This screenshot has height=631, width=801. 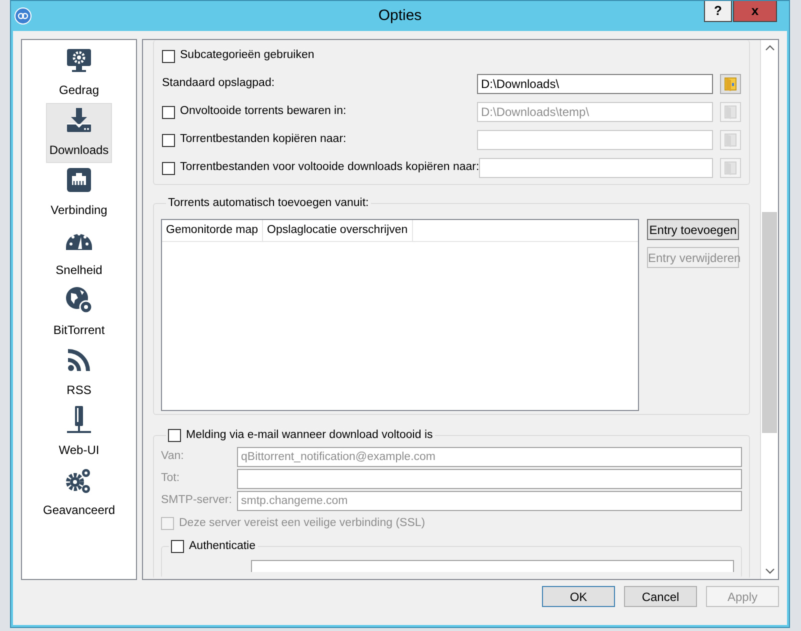 What do you see at coordinates (578, 596) in the screenshot?
I see `dialog-button: OK` at bounding box center [578, 596].